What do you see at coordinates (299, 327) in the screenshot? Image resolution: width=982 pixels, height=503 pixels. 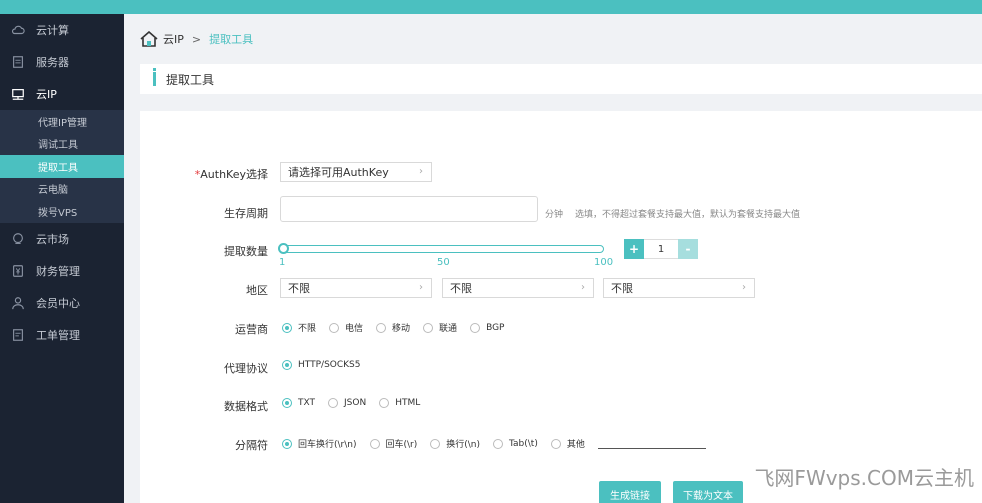 I see `carrier-option: 不限` at bounding box center [299, 327].